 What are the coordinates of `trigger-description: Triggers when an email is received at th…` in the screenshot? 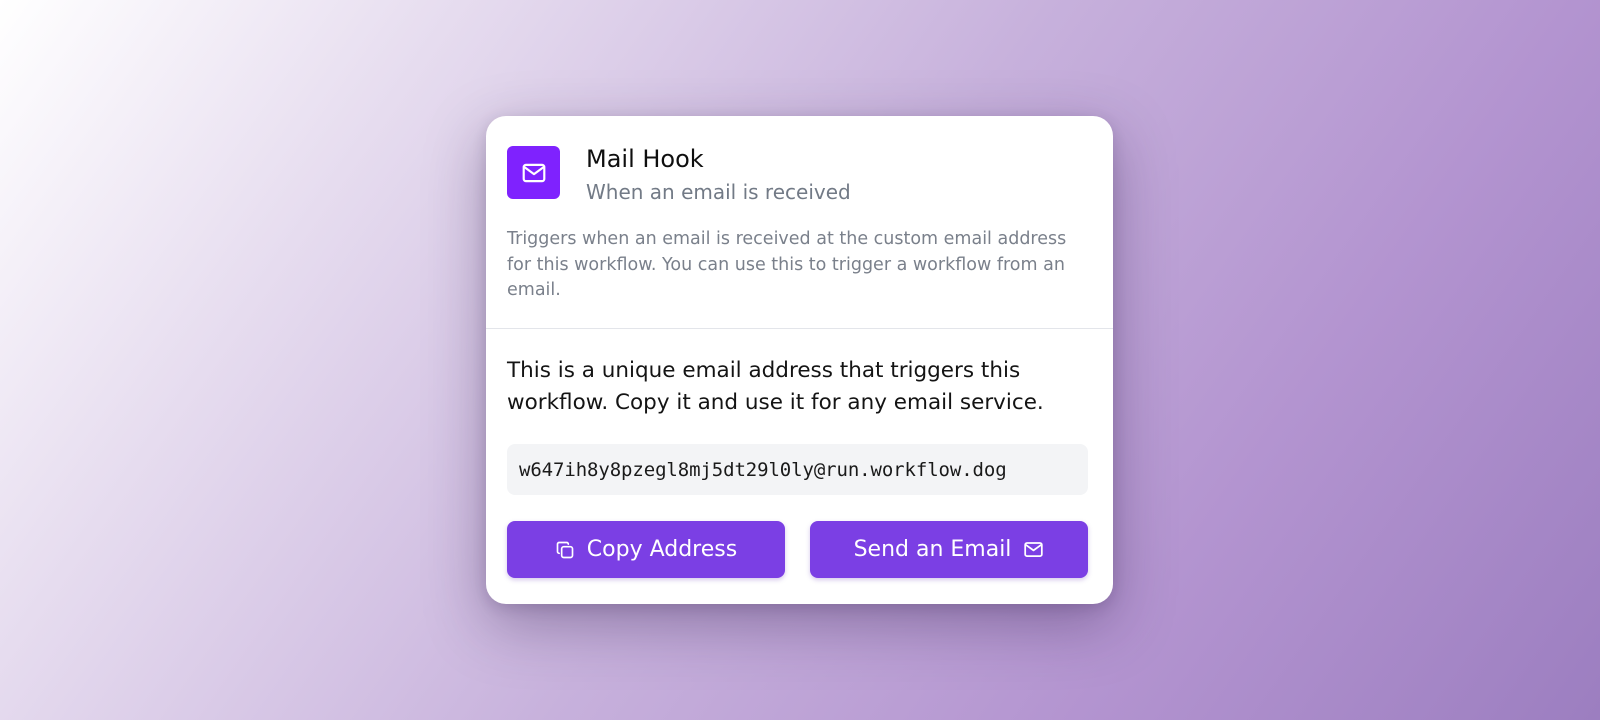 It's located at (787, 264).